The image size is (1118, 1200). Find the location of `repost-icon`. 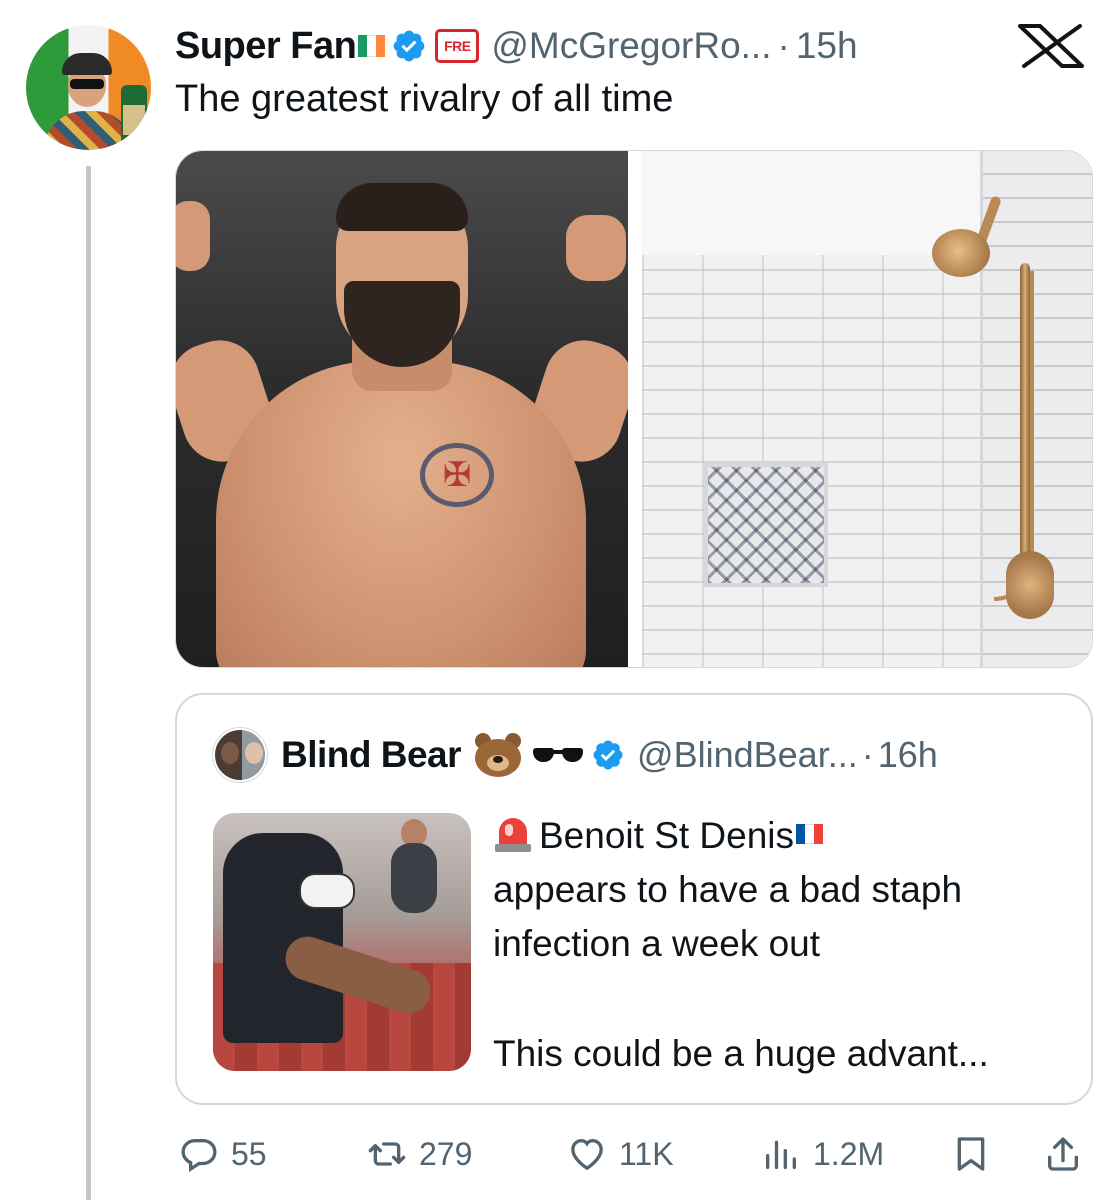

repost-icon is located at coordinates (387, 1154).